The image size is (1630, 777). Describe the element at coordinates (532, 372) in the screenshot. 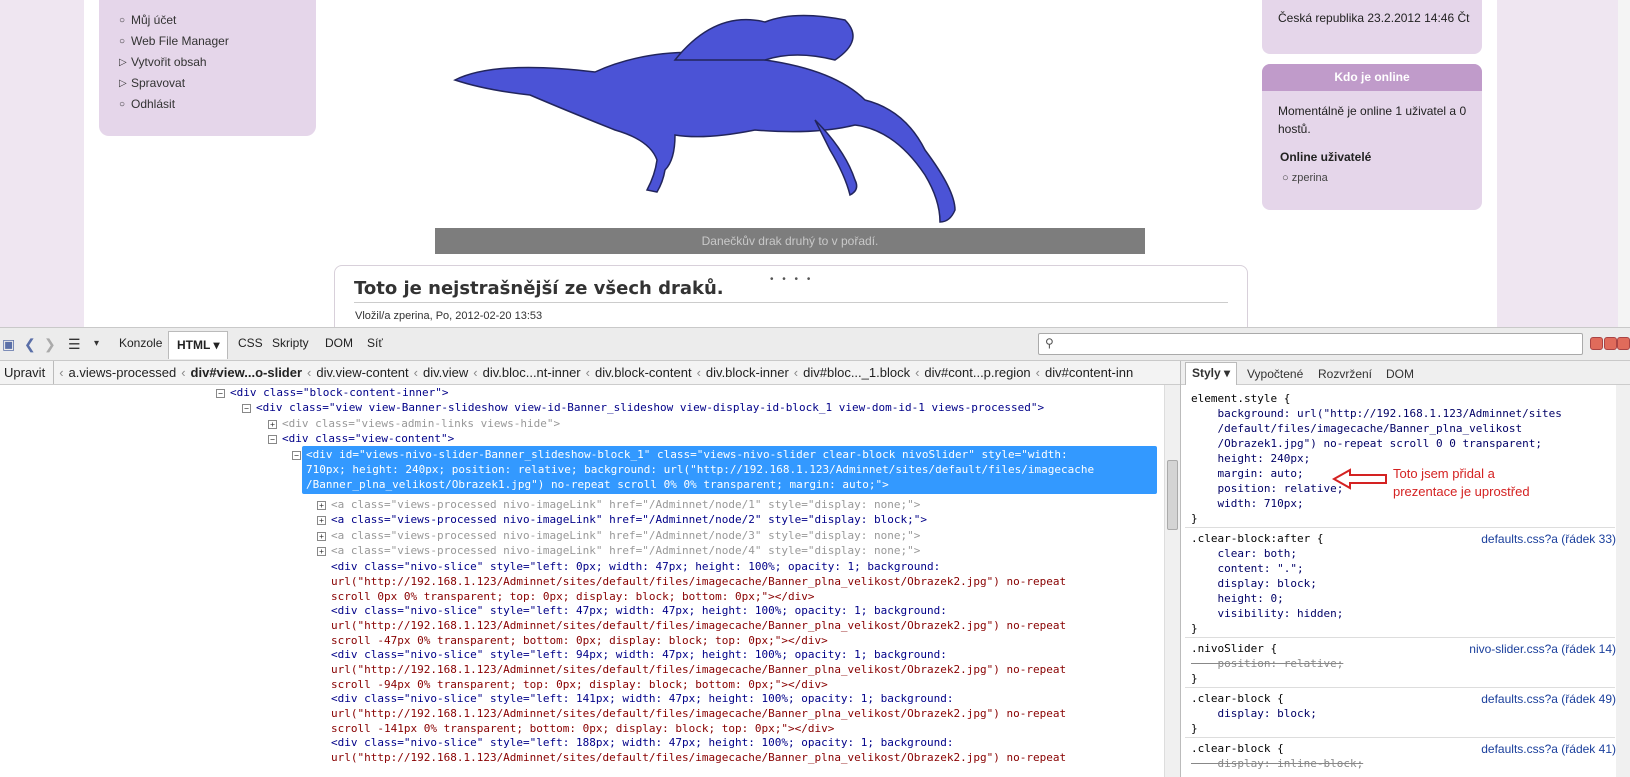

I see `breadcrumb-item: div.bloc...nt-inner` at that location.